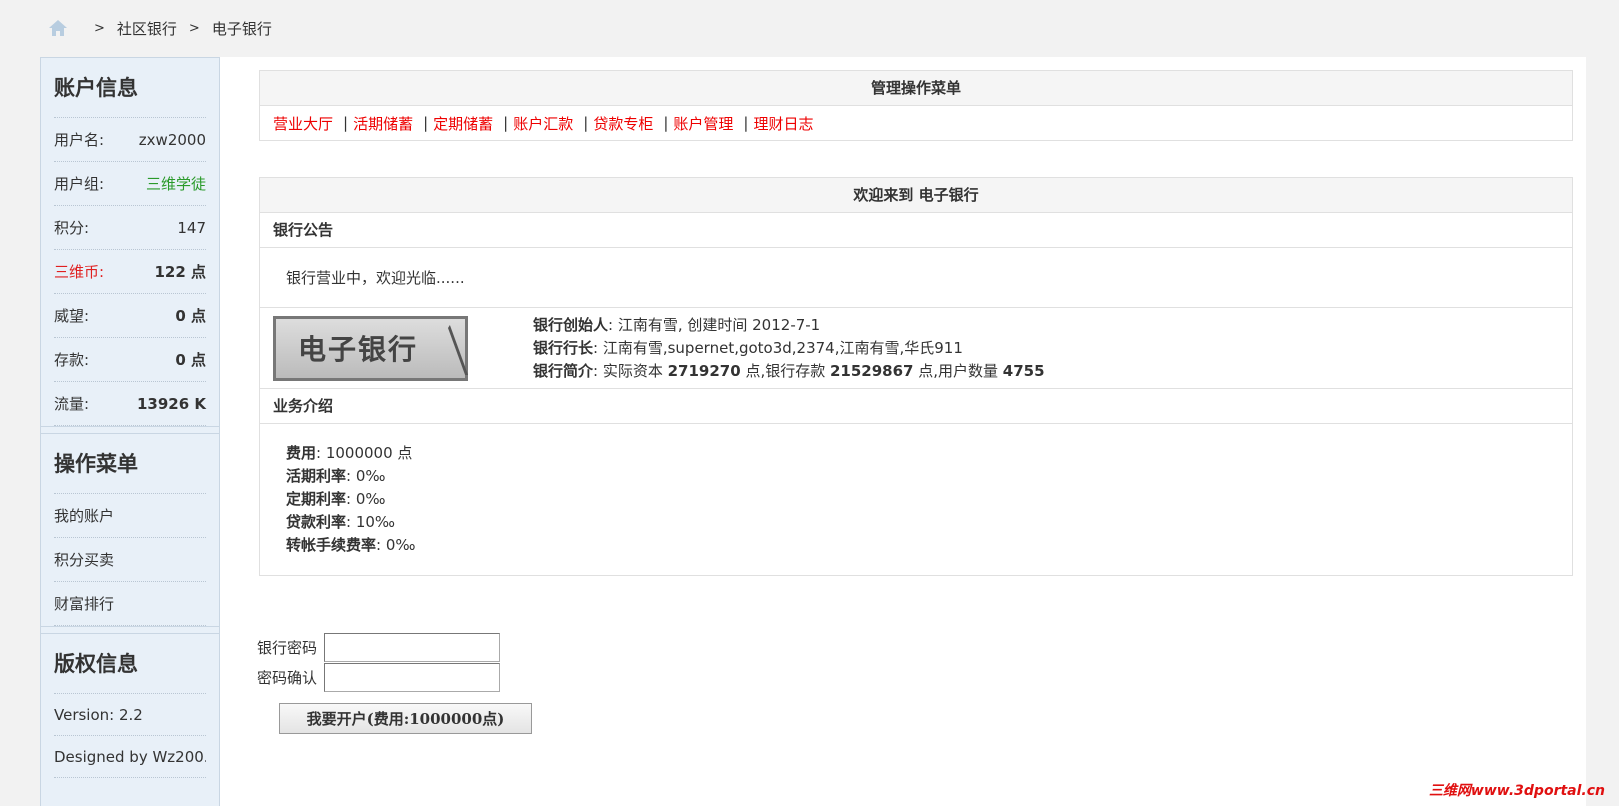 This screenshot has height=806, width=1619. Describe the element at coordinates (130, 272) in the screenshot. I see `account-row-coins: 三维币: 122 点` at that location.